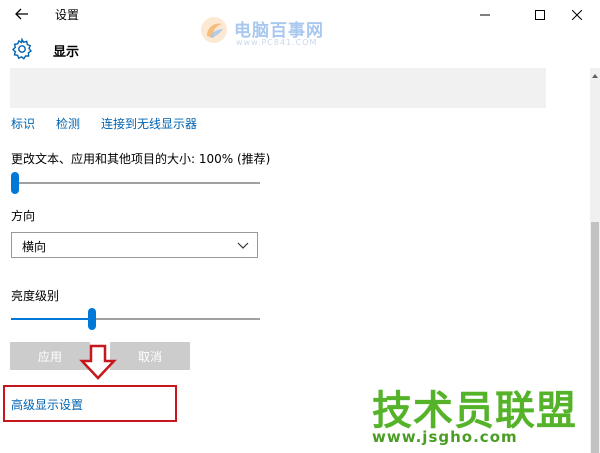  I want to click on close-button, so click(577, 15).